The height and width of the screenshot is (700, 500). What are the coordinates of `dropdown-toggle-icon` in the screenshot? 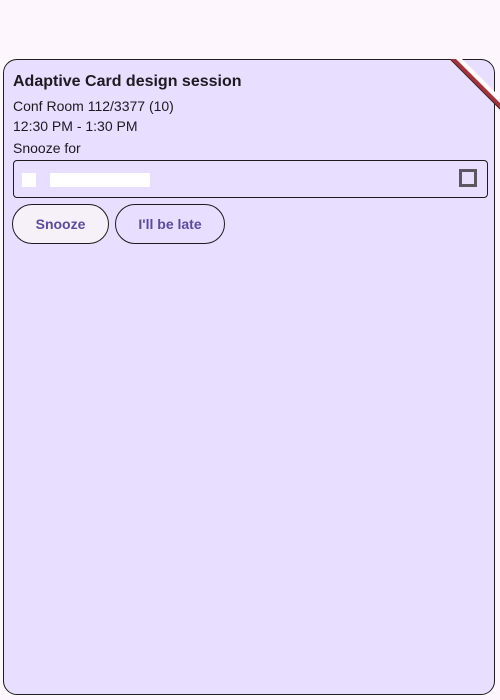 It's located at (468, 178).